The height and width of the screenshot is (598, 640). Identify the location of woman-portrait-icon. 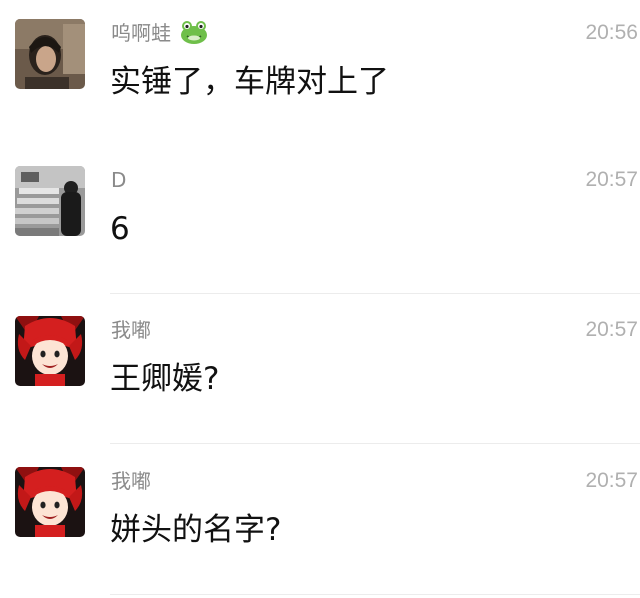
(50, 54).